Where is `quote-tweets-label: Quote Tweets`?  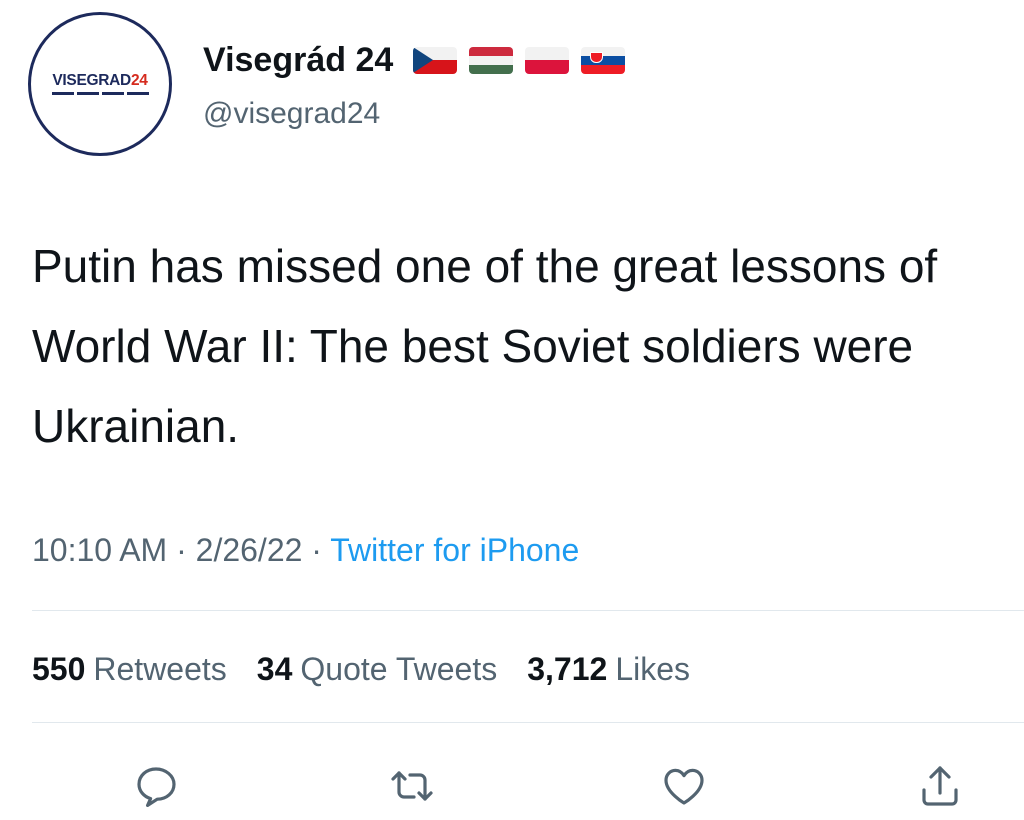
quote-tweets-label: Quote Tweets is located at coordinates (399, 669).